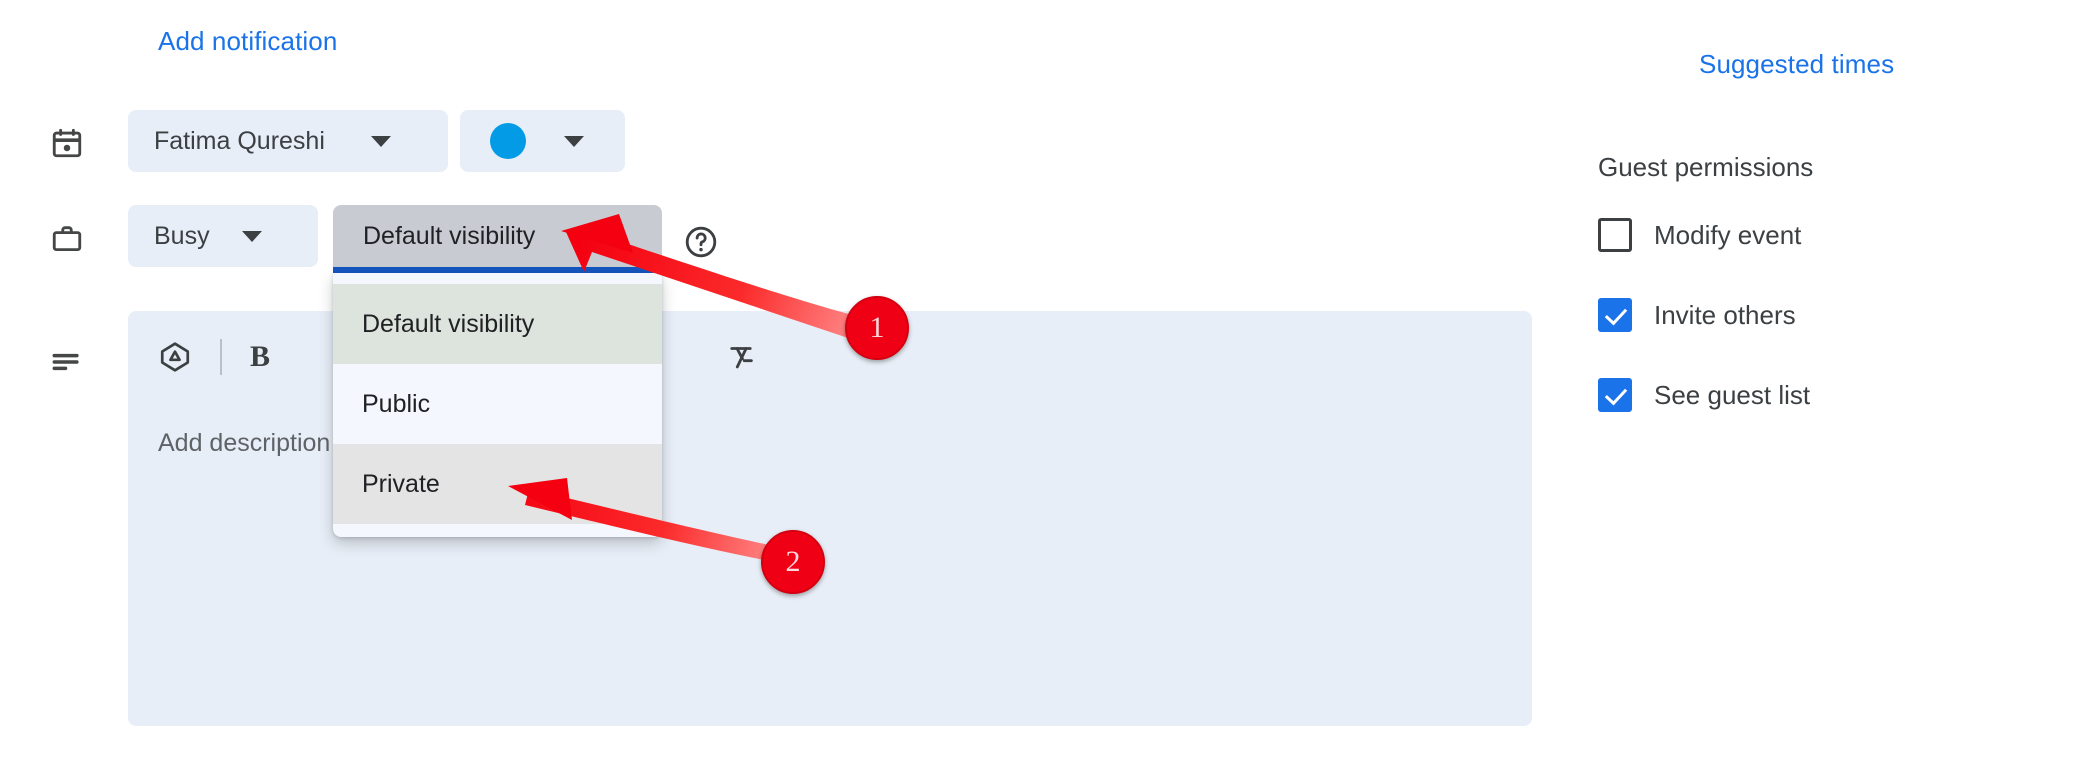  Describe the element at coordinates (239, 140) in the screenshot. I see `calendar-owner-value: Fatima Qureshi` at that location.